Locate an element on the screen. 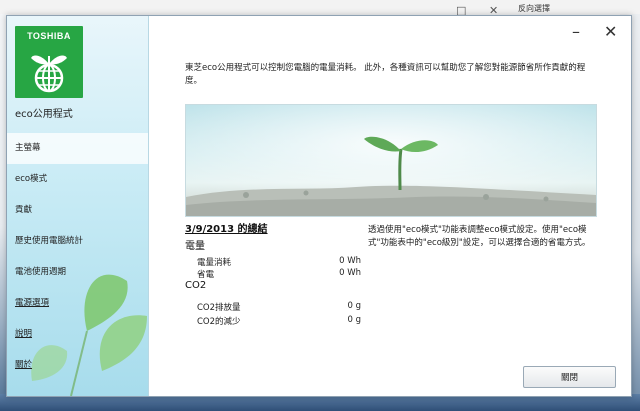  sidebar-item-label: 主螢幕 is located at coordinates (28, 148).